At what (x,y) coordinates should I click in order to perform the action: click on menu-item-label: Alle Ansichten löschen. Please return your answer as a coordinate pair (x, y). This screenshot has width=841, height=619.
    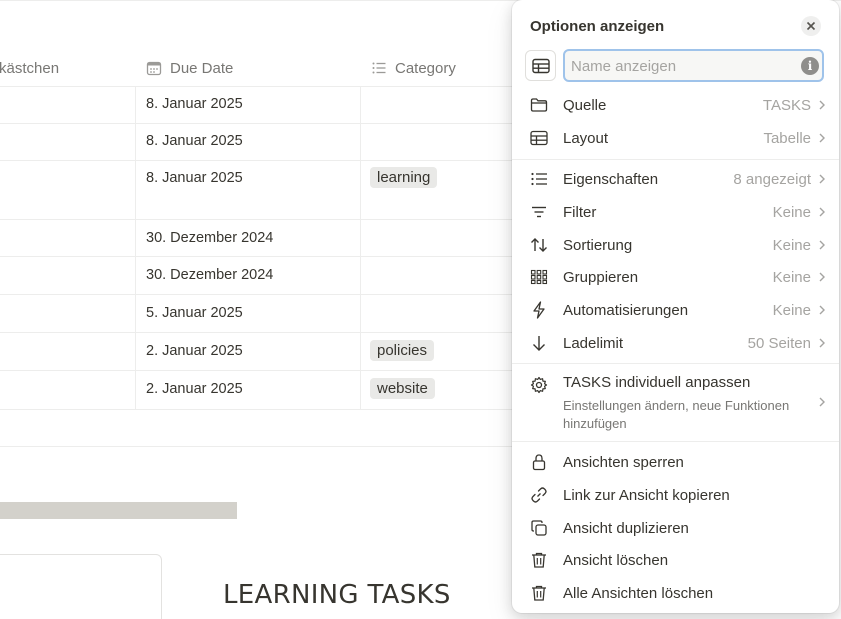
    Looking at the image, I should click on (638, 593).